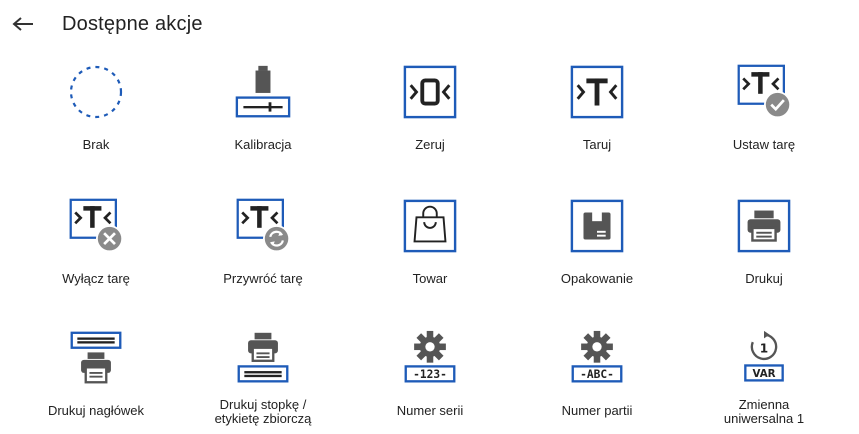  Describe the element at coordinates (96, 92) in the screenshot. I see `dashed-circle-icon` at that location.